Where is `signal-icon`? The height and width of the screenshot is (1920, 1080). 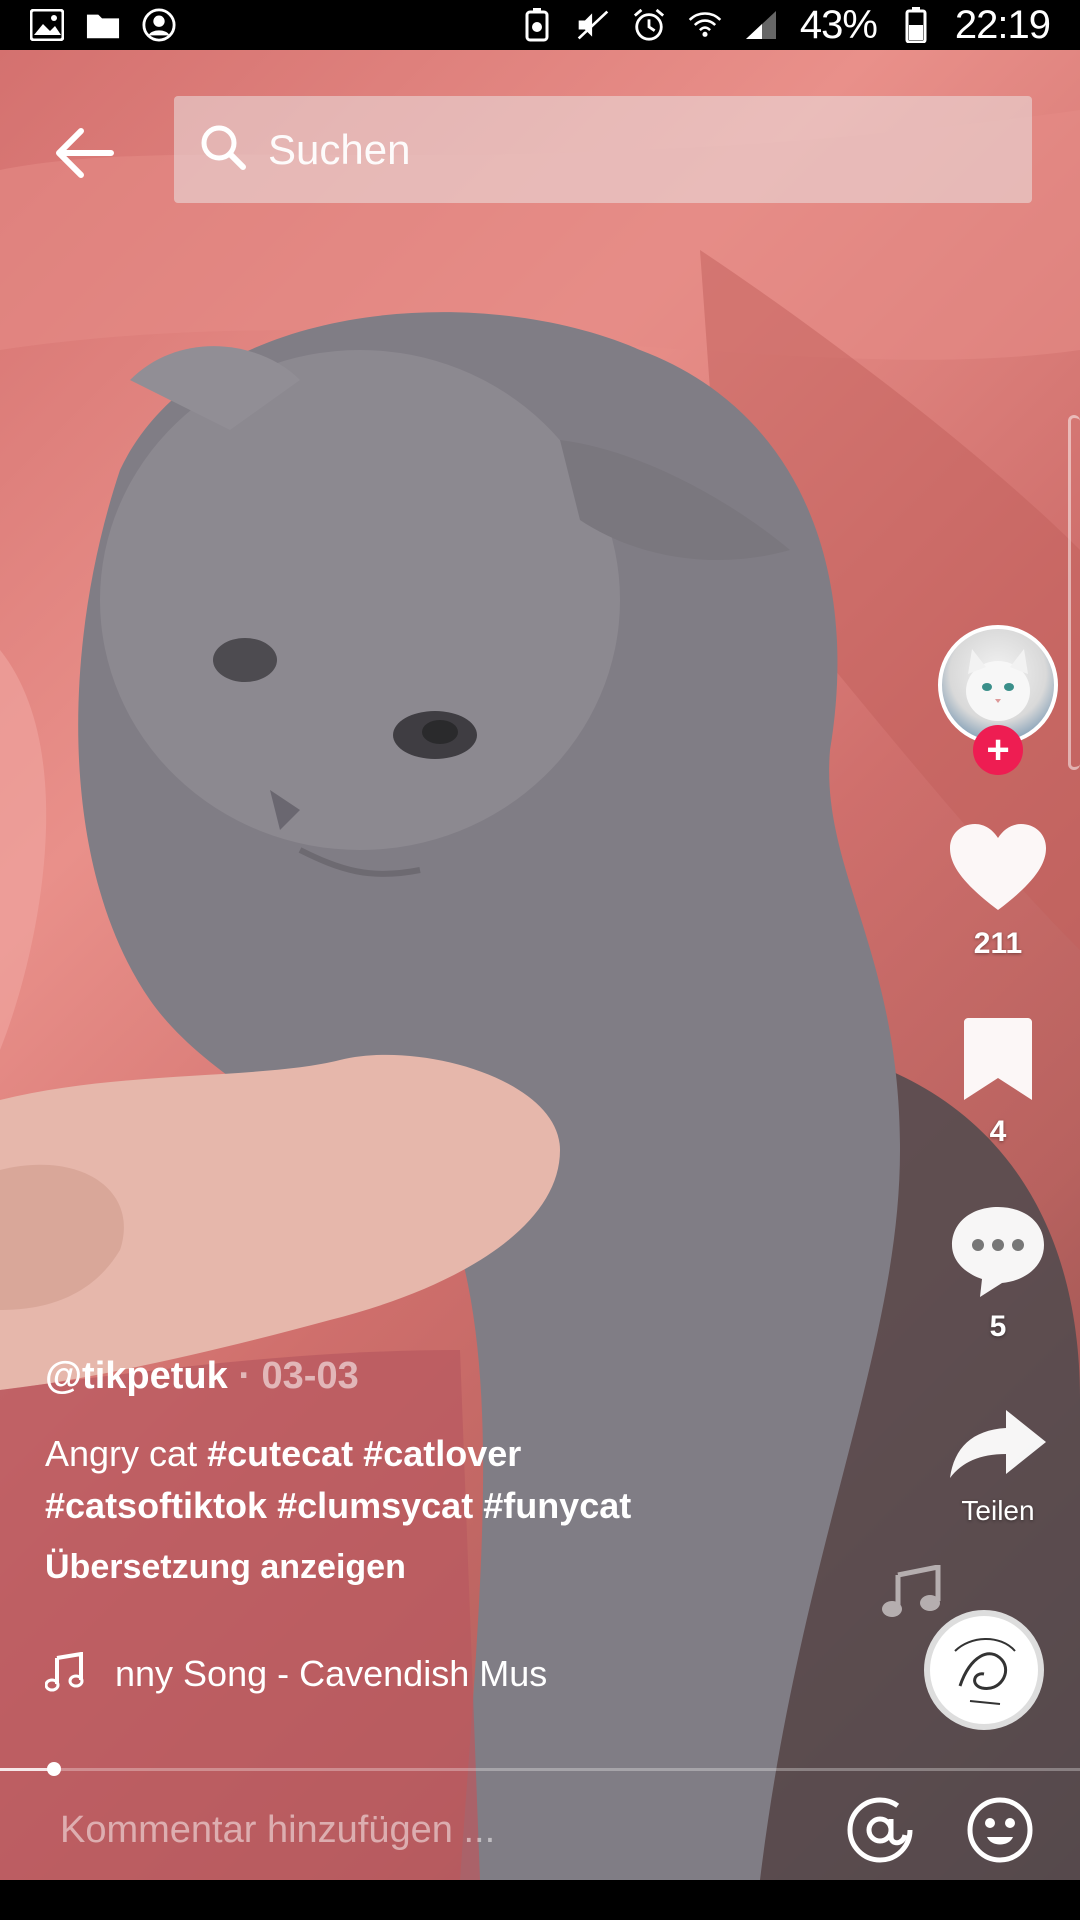 signal-icon is located at coordinates (761, 25).